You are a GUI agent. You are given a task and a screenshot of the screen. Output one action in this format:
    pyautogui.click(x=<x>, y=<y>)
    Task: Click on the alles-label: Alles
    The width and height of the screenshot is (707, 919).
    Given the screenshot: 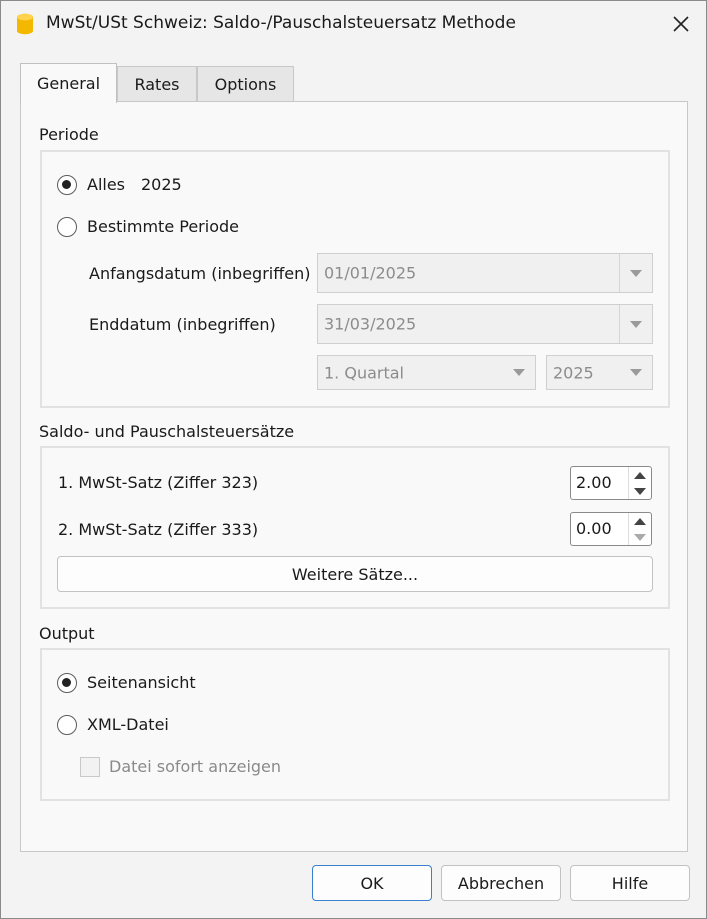 What is the action you would take?
    pyautogui.click(x=106, y=184)
    